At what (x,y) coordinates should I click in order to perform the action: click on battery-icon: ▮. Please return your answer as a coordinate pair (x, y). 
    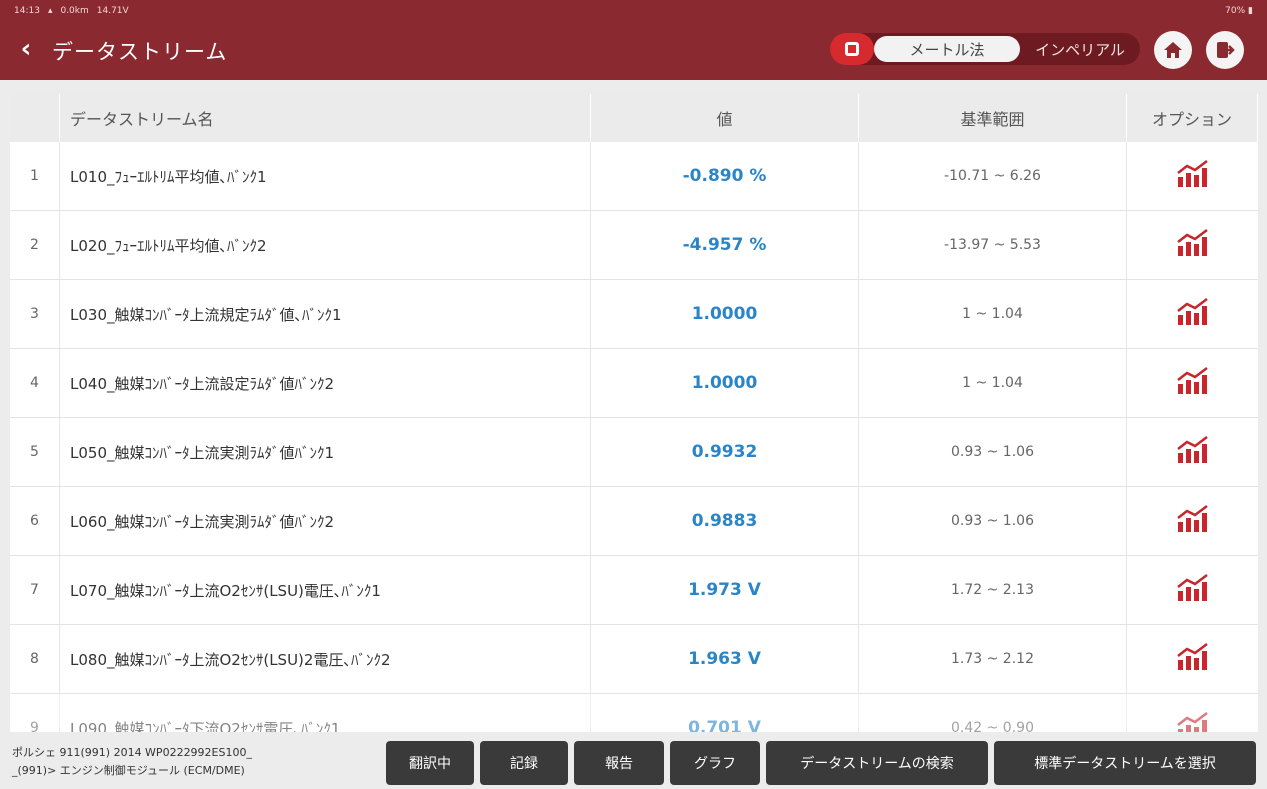
    Looking at the image, I should click on (1250, 11).